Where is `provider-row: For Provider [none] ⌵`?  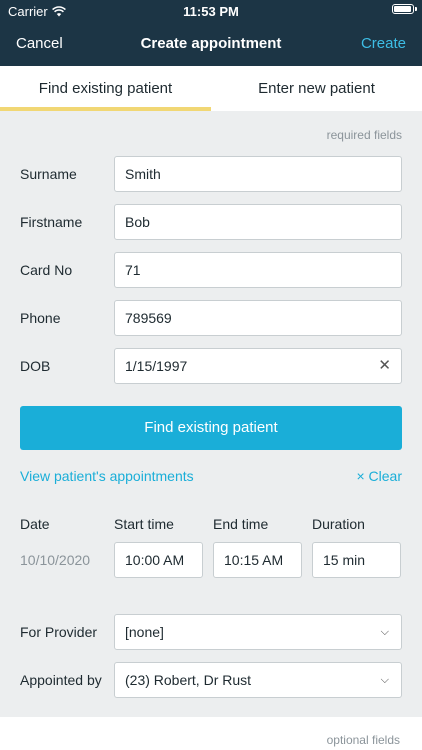
provider-row: For Provider [none] ⌵ is located at coordinates (211, 632).